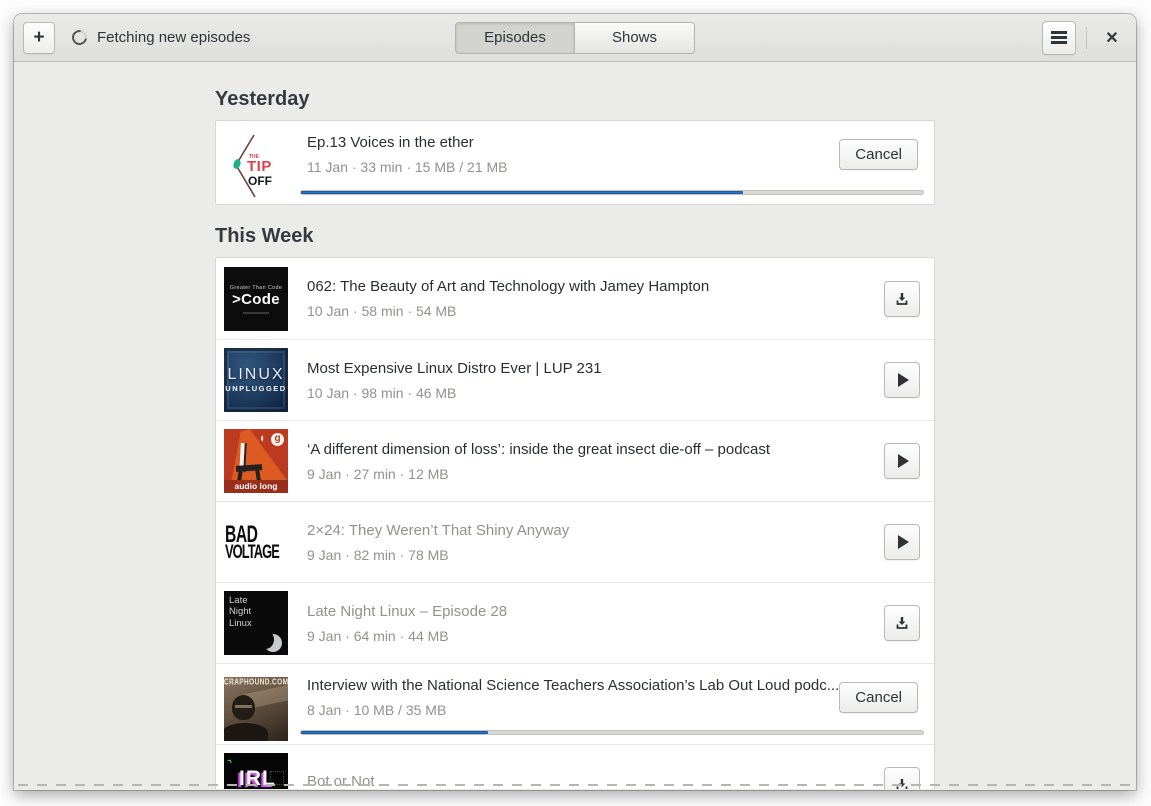 Image resolution: width=1151 pixels, height=806 pixels. Describe the element at coordinates (438, 530) in the screenshot. I see `episode-title: 2×24: They Weren’t That Shiny Anyway` at that location.